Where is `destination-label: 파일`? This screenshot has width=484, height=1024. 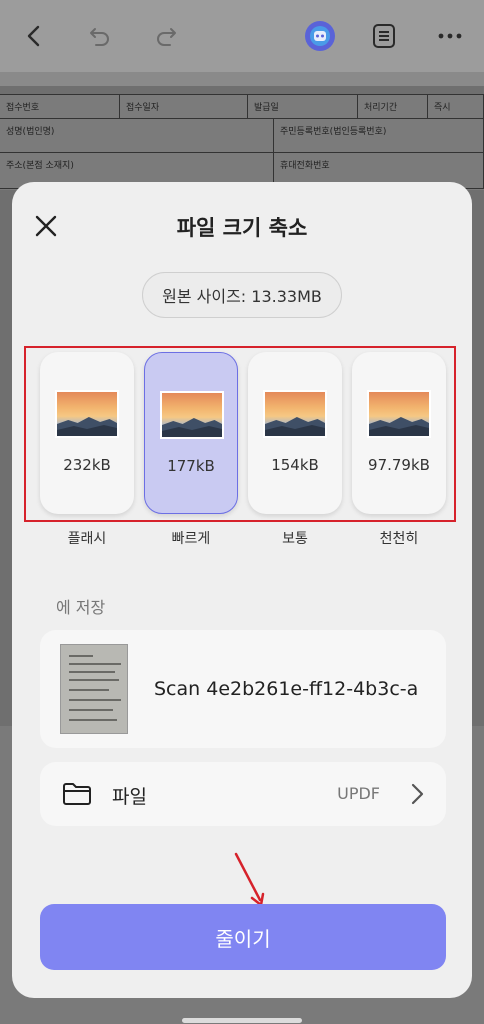 destination-label: 파일 is located at coordinates (129, 797).